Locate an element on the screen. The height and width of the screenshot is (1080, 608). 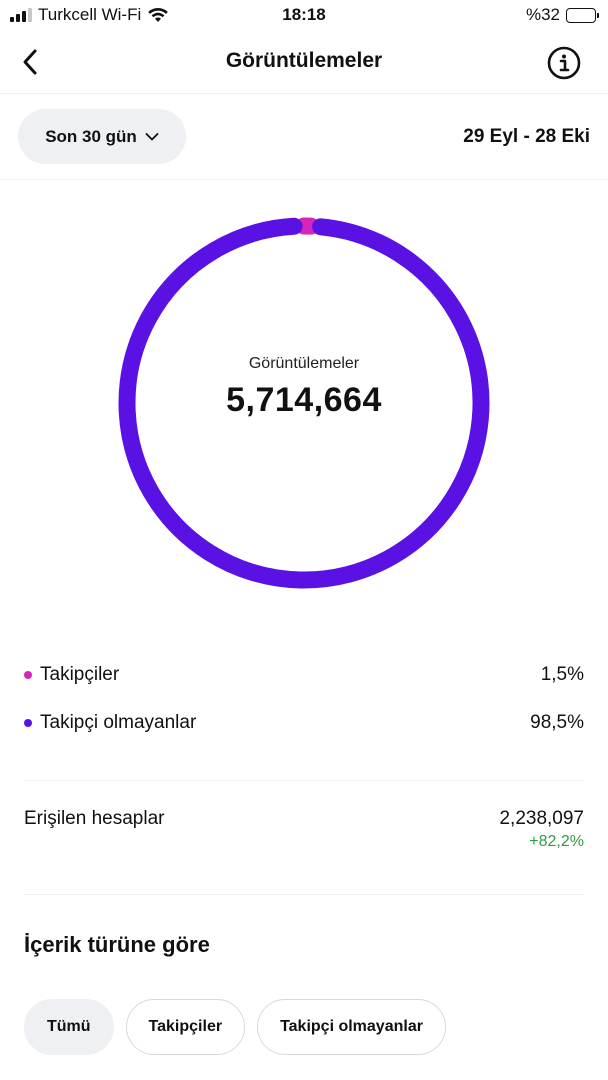
chip-all: Tümü is located at coordinates (69, 1027).